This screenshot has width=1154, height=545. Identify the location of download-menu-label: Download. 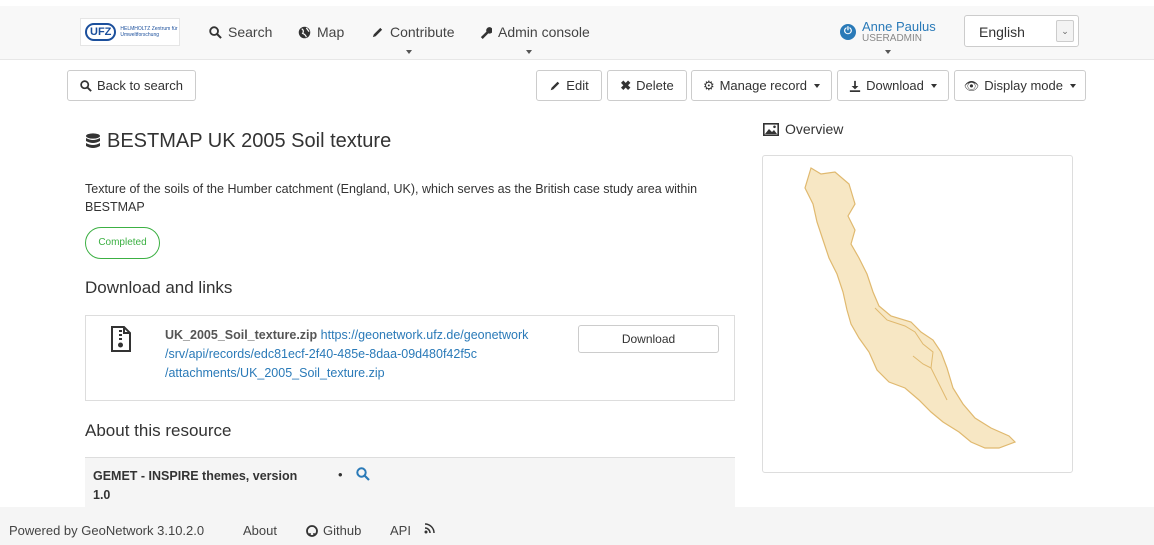
(895, 85).